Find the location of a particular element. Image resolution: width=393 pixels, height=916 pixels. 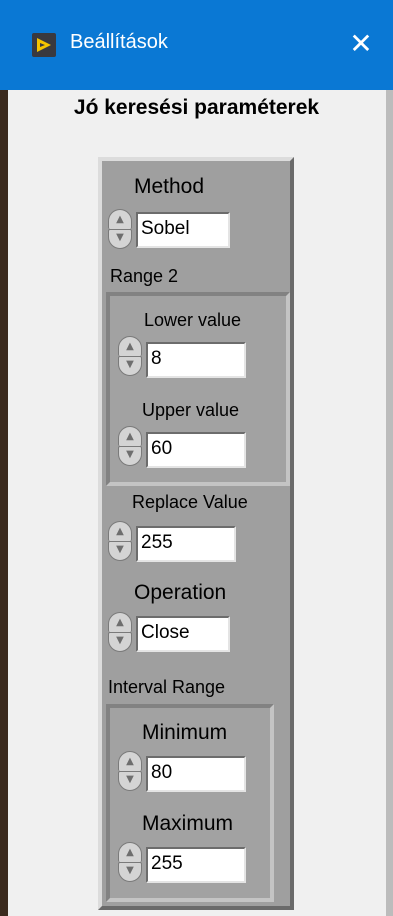

page-heading: Jó keresési paraméterek is located at coordinates (196, 107).